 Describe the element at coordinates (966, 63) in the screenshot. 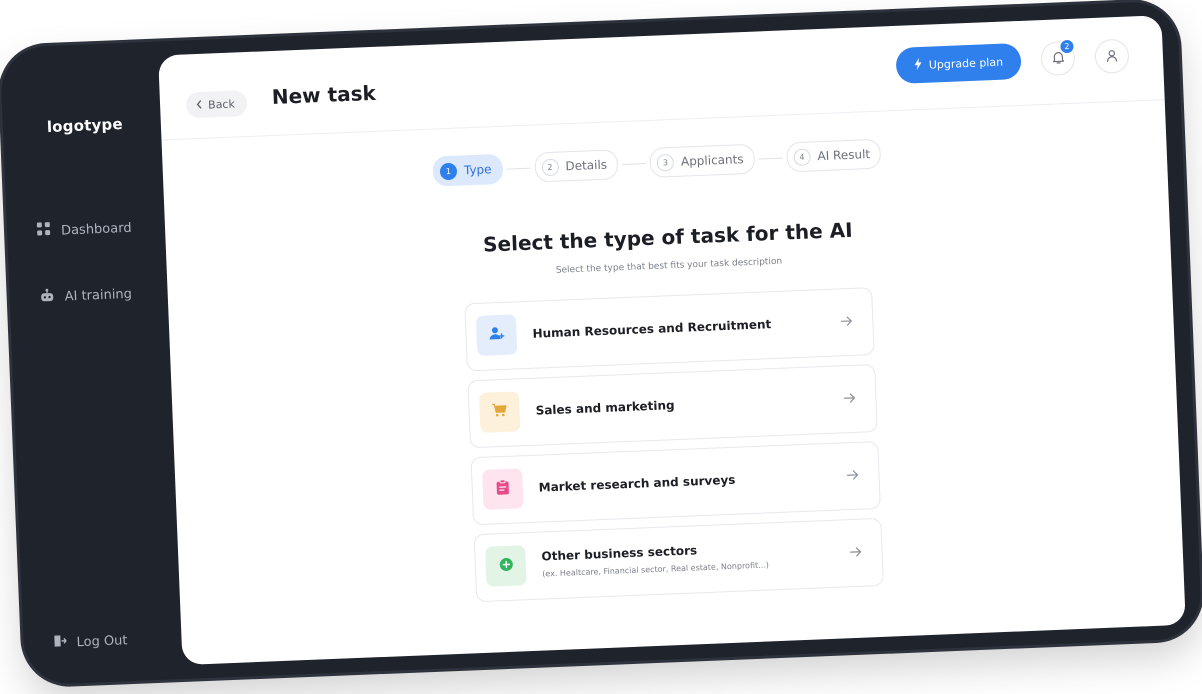

I see `upgrade-label: Upgrade plan` at that location.